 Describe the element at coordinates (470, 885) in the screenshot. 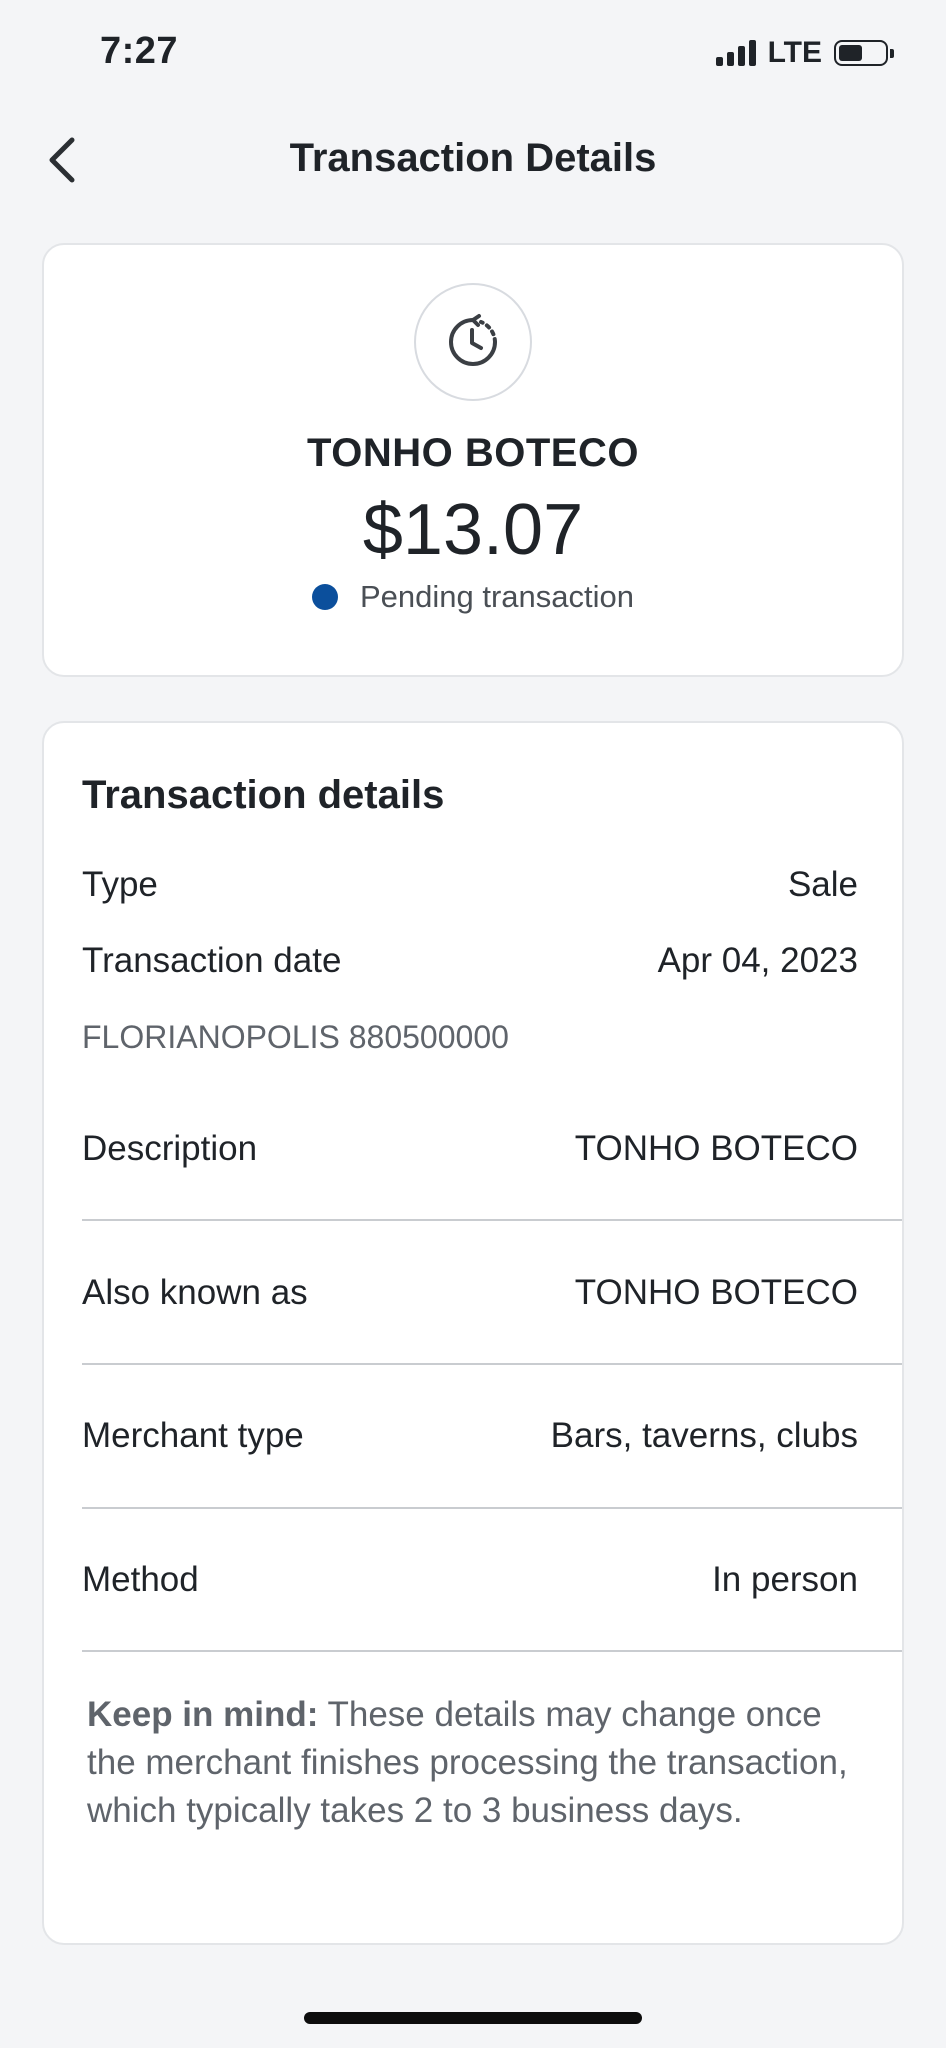

I see `type-row: Type Sale` at that location.